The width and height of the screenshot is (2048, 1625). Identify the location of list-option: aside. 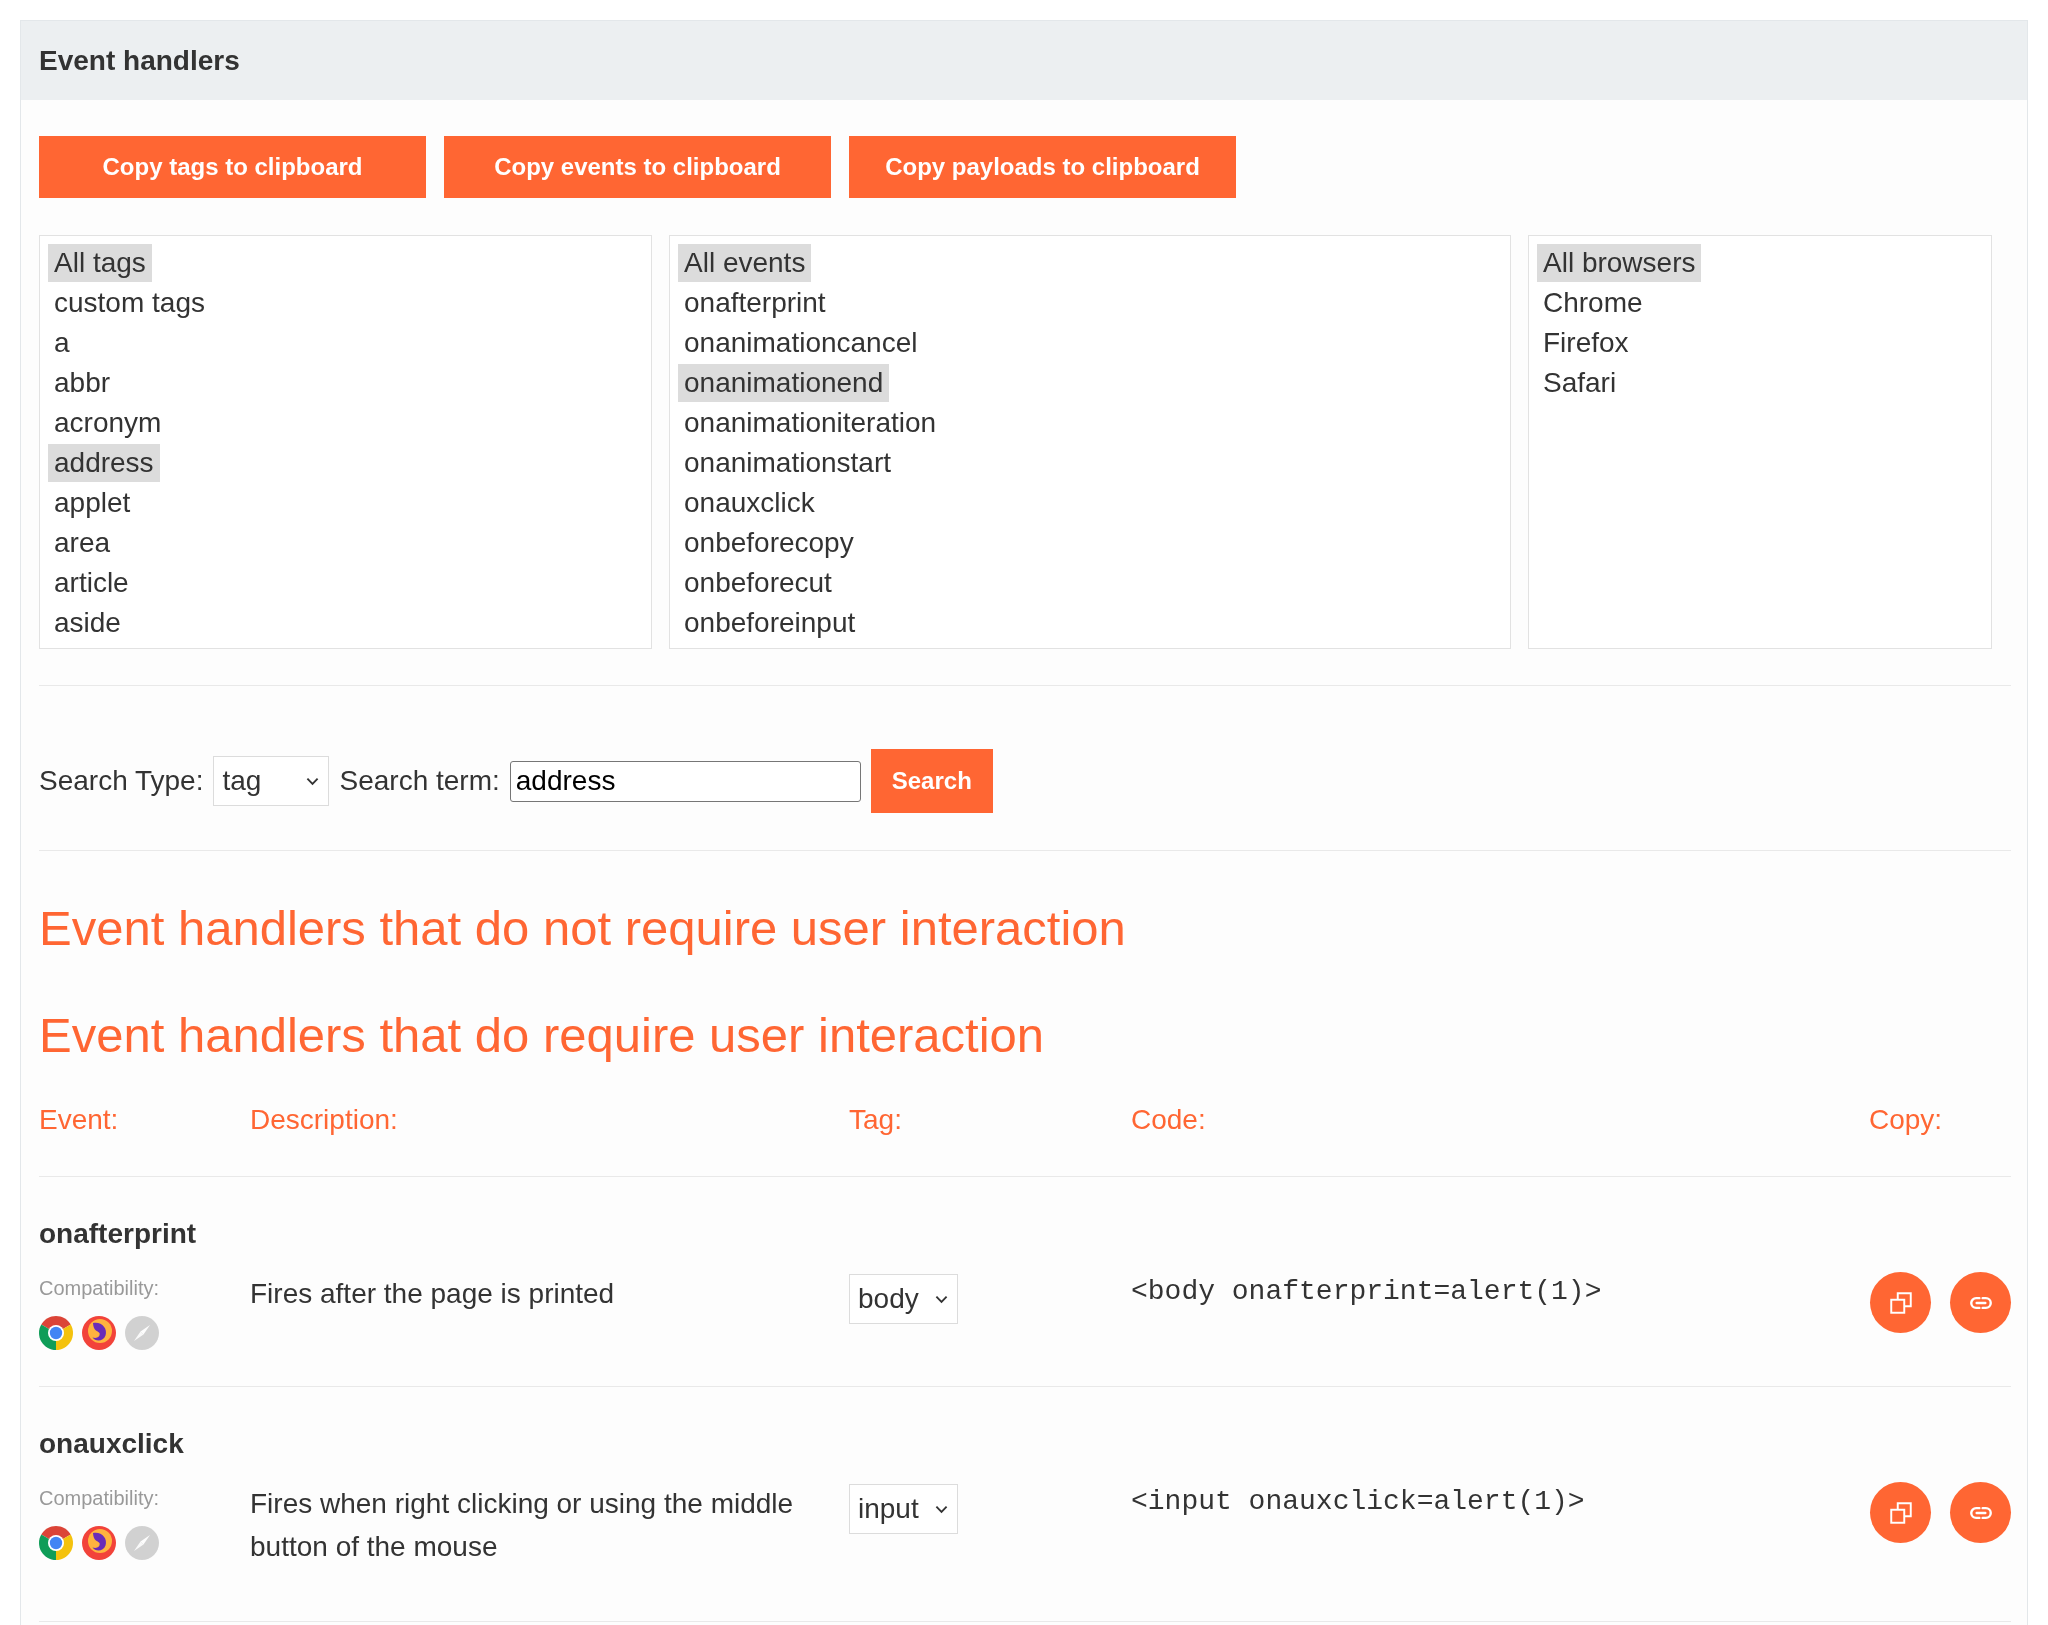
(87, 623).